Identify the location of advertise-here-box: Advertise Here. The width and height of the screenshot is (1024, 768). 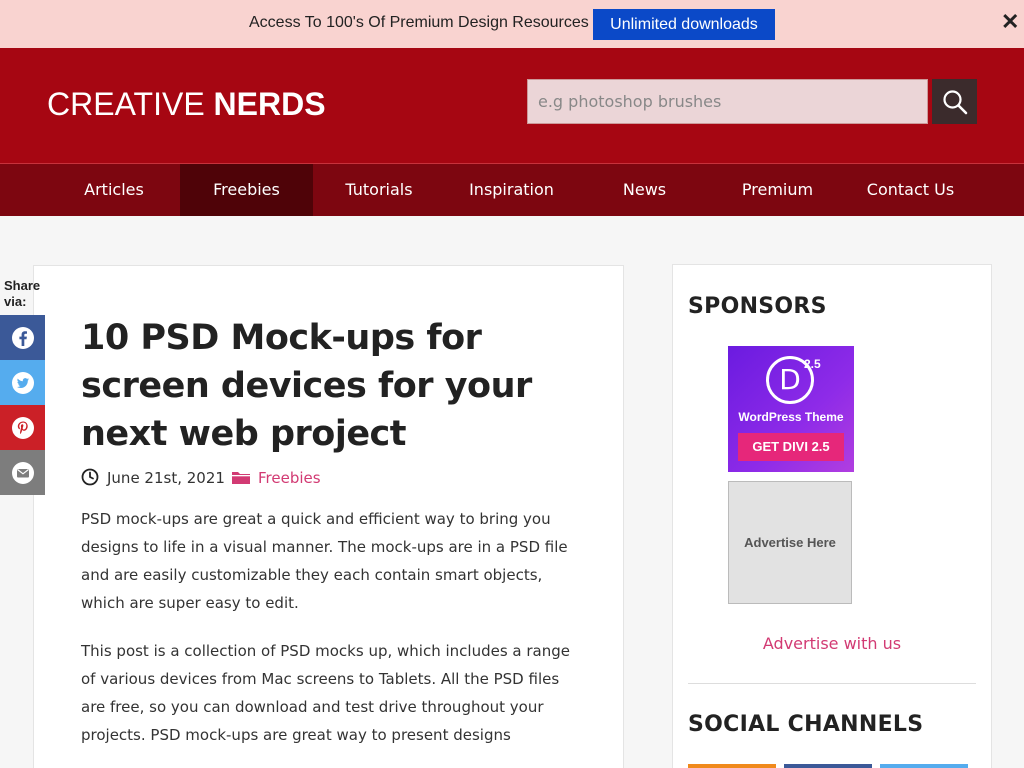
(790, 542).